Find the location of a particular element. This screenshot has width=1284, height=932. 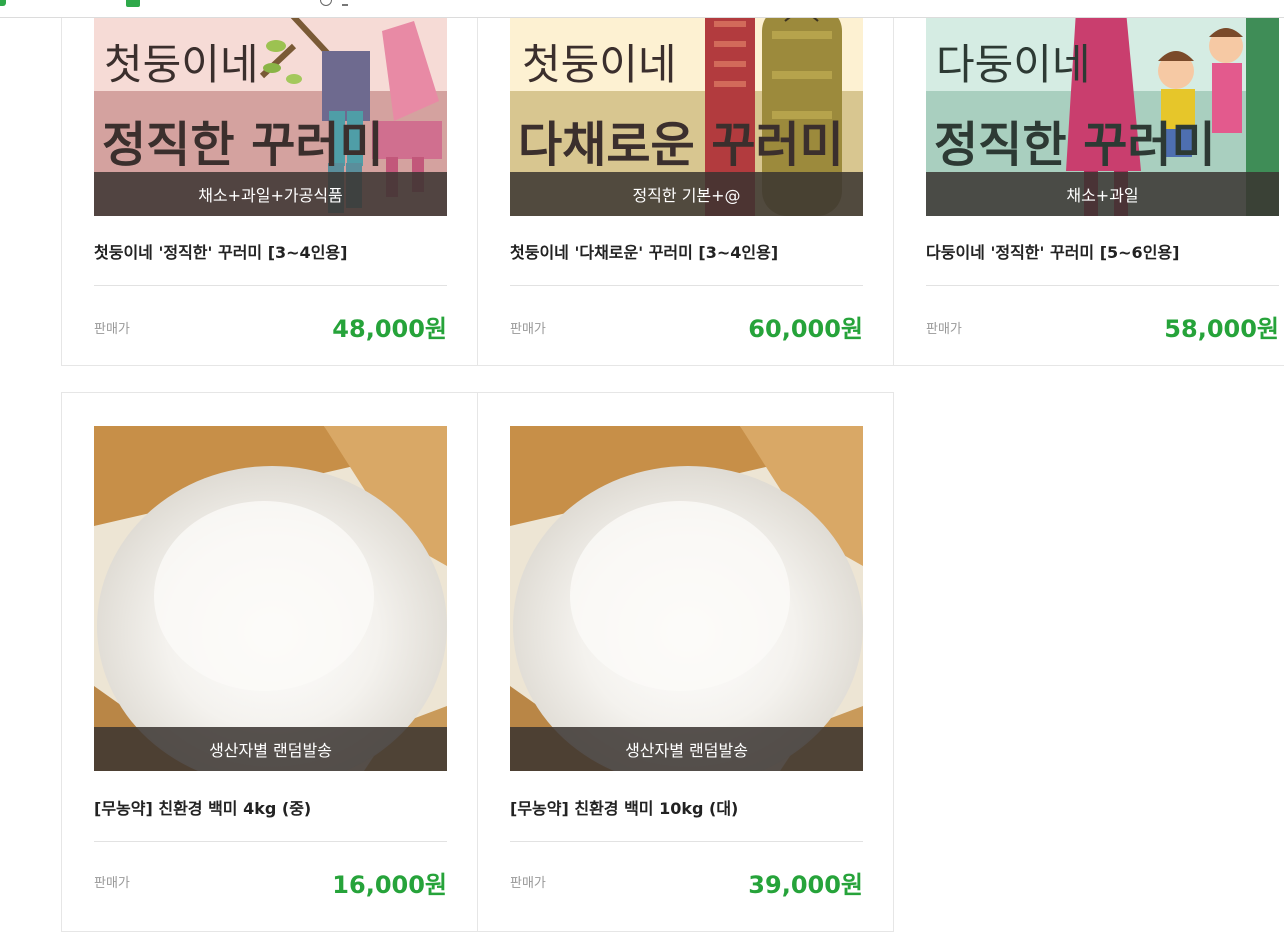

product-title: 다둥이네 '정직한' 꾸러미 [5~6인용] is located at coordinates (1052, 251).